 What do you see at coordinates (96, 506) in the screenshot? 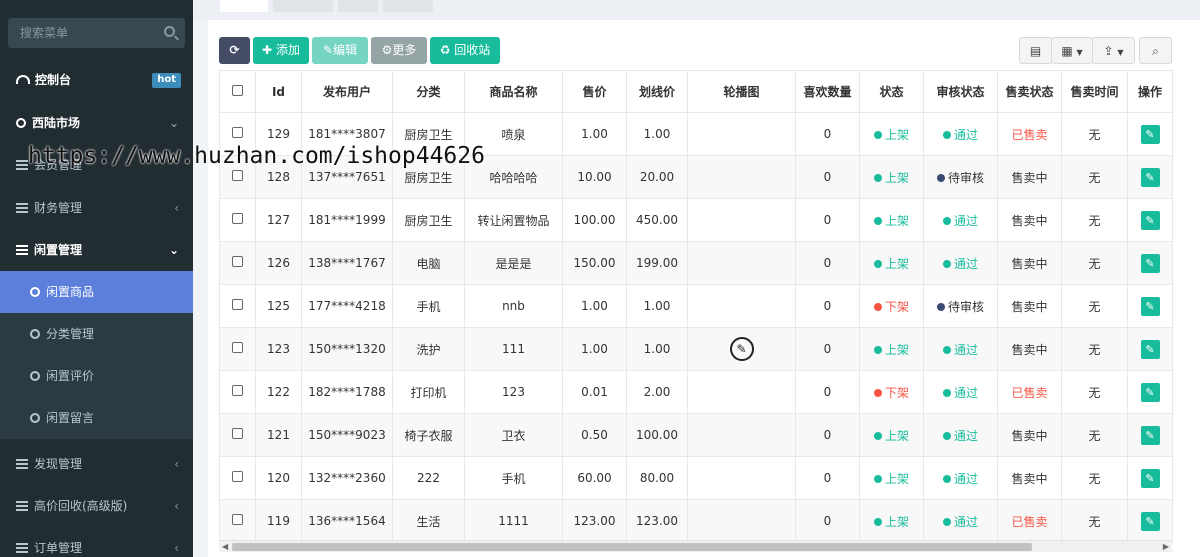
I see `sidebar-item-recycle-premium: 高价回收(高级版) ‹` at bounding box center [96, 506].